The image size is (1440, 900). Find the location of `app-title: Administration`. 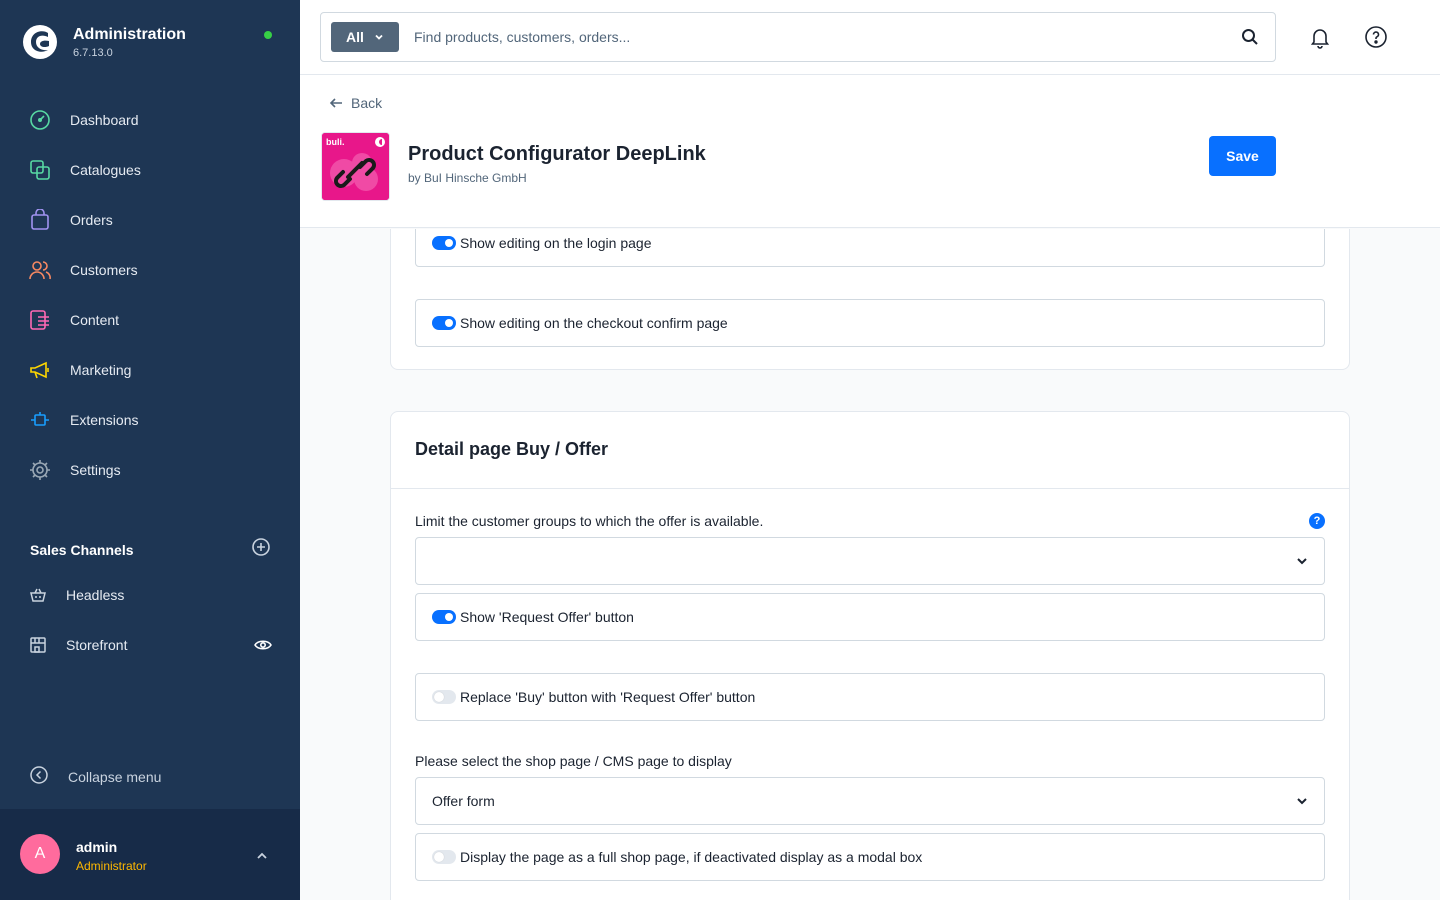

app-title: Administration is located at coordinates (129, 34).